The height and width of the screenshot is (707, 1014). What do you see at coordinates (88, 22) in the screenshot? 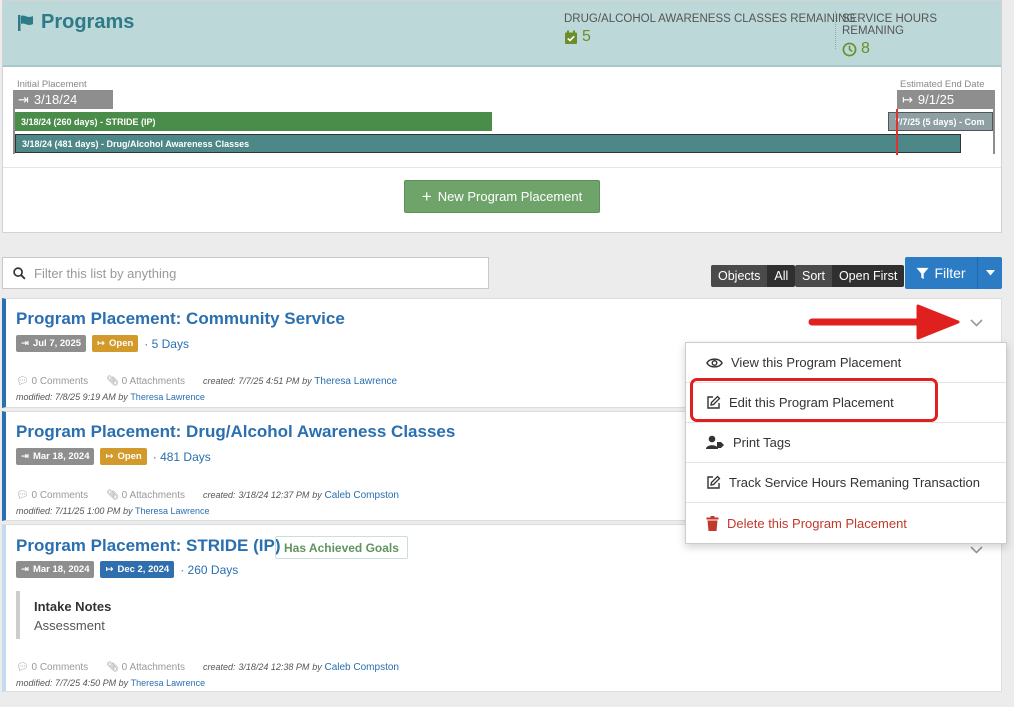
I see `page-title-text: Programs` at bounding box center [88, 22].